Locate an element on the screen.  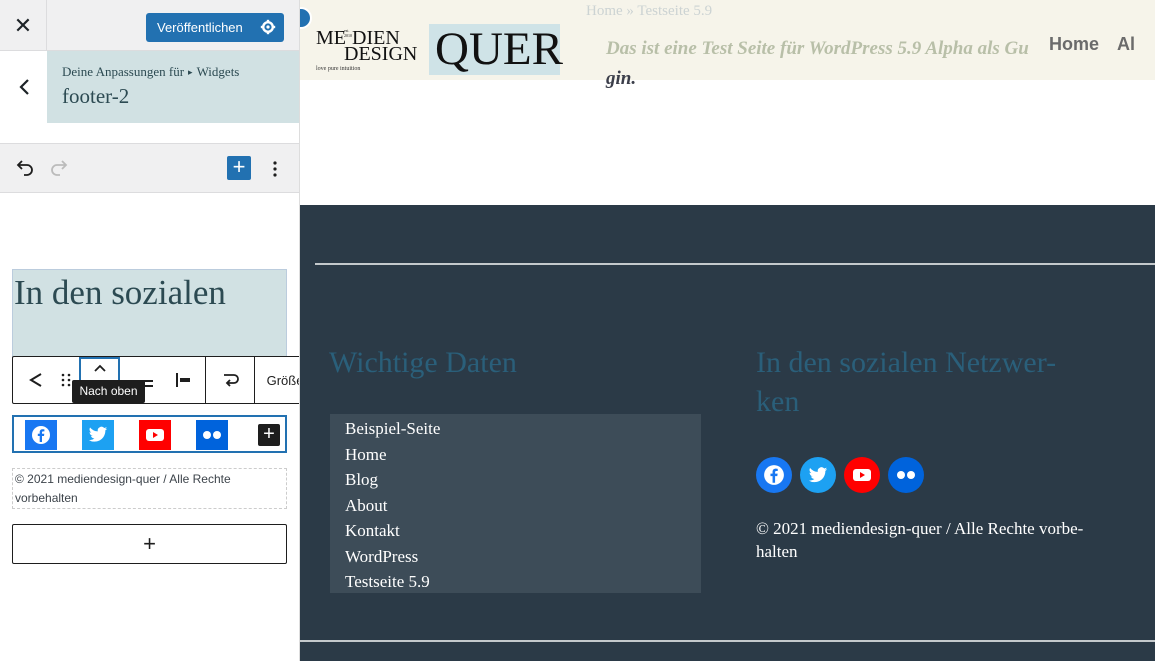
customizer-topbar: ✕ Veröffentlichen is located at coordinates (149, 25).